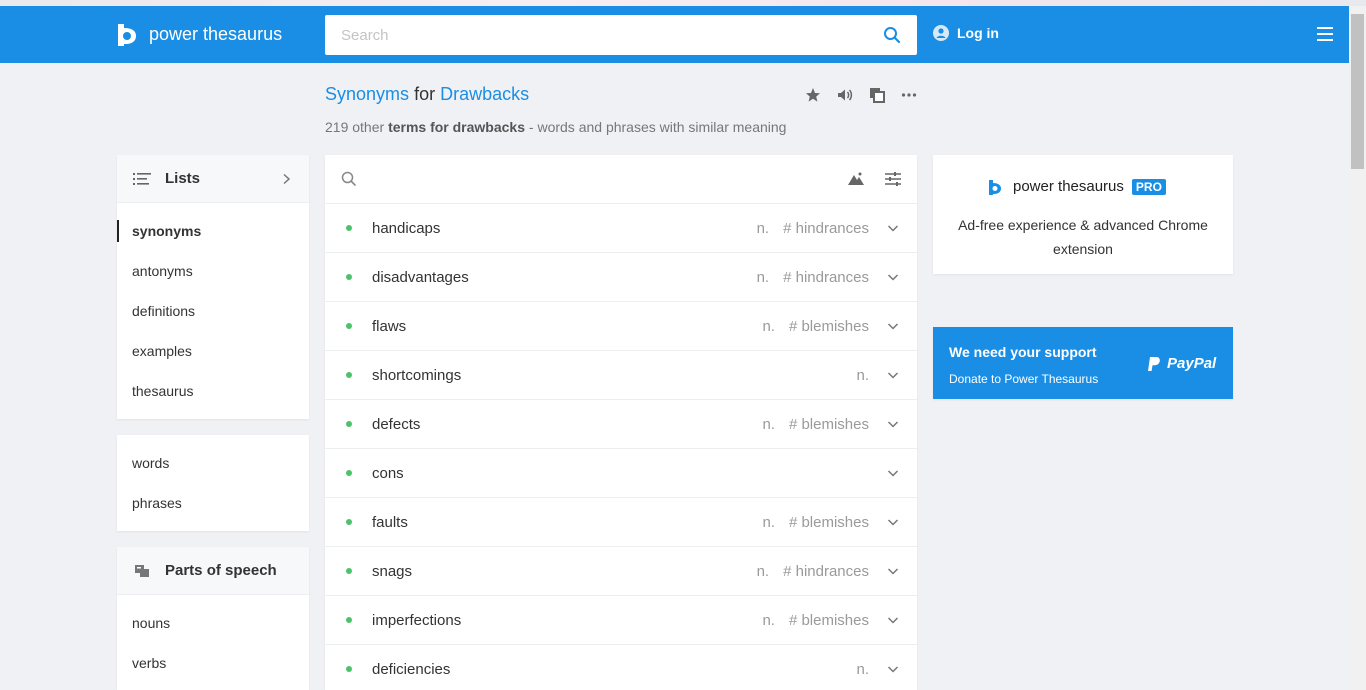  Describe the element at coordinates (621, 375) in the screenshot. I see `result-row: shortcomings n.` at that location.